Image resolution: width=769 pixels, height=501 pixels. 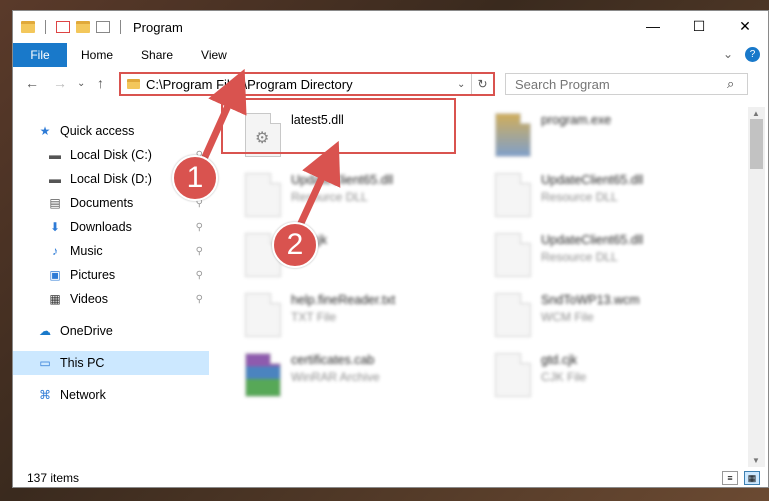 I want to click on callout-1: 1, so click(x=195, y=178).